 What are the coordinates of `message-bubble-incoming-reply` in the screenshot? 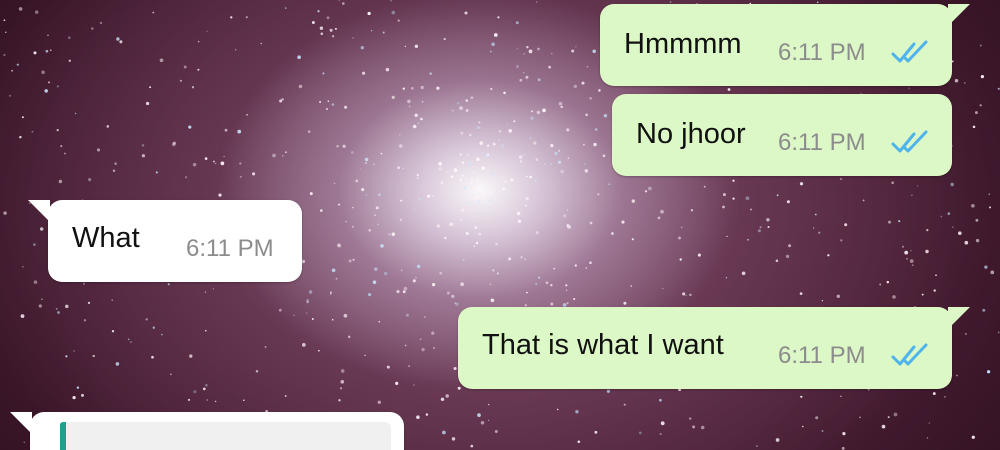 It's located at (207, 431).